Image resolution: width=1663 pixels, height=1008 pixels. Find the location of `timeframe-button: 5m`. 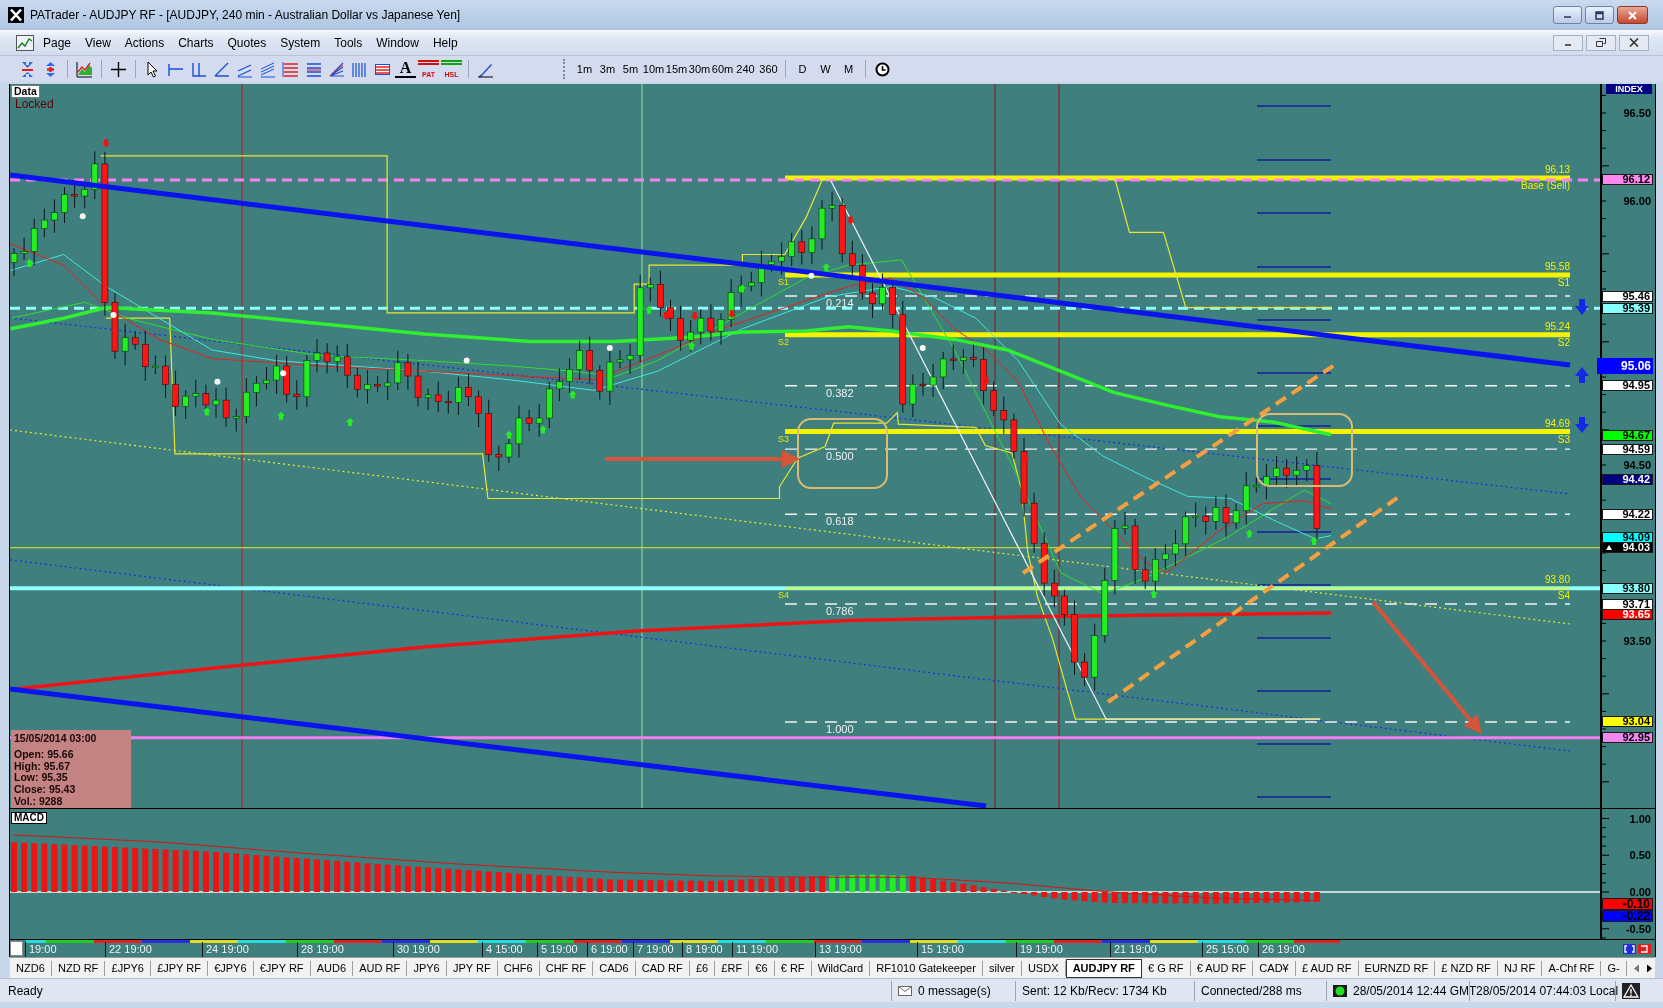

timeframe-button: 5m is located at coordinates (630, 69).